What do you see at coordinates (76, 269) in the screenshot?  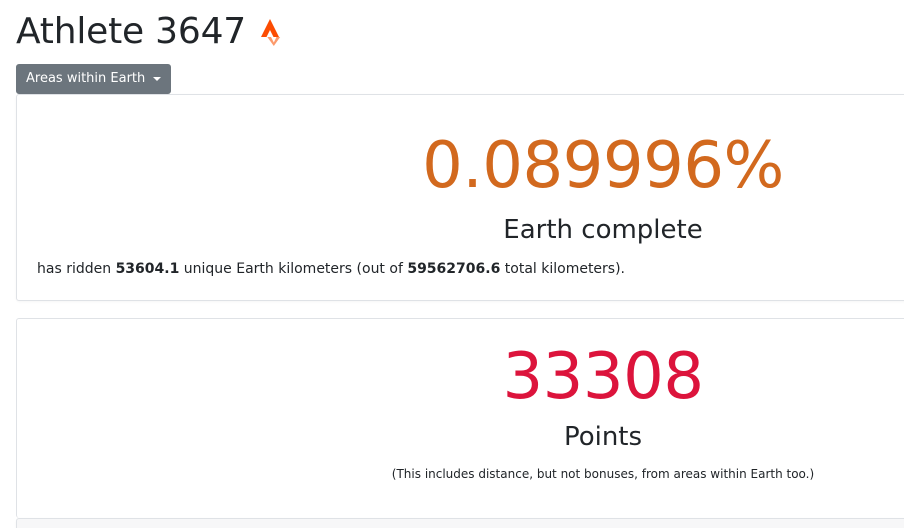 I see `ridden-prefix: has ridden` at bounding box center [76, 269].